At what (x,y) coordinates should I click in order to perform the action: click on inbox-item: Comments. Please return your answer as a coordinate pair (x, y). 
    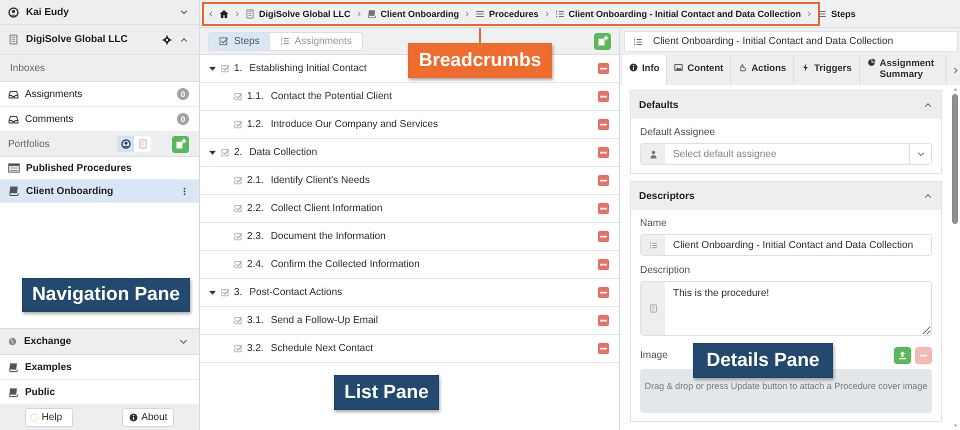
    Looking at the image, I should click on (49, 119).